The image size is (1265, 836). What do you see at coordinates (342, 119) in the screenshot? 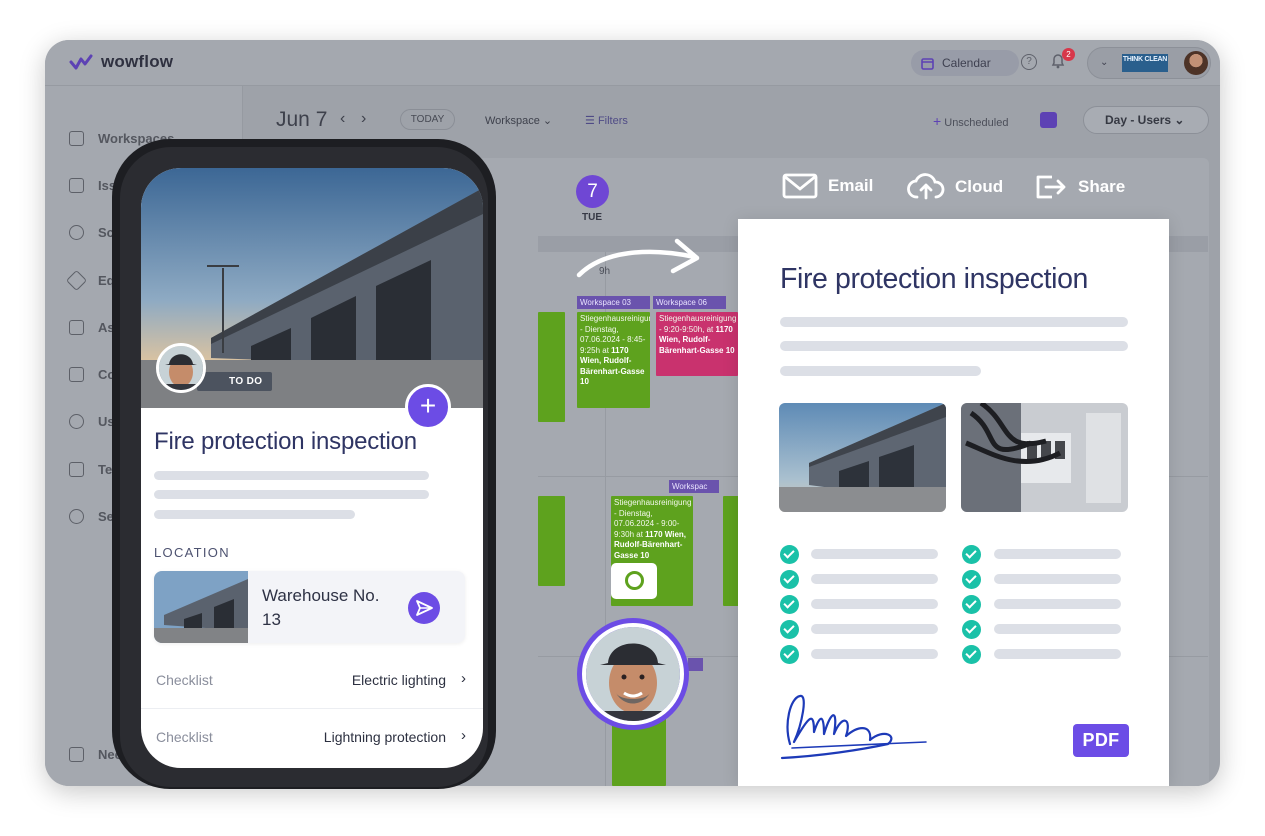
I see `chevron-left-icon: ‹` at bounding box center [342, 119].